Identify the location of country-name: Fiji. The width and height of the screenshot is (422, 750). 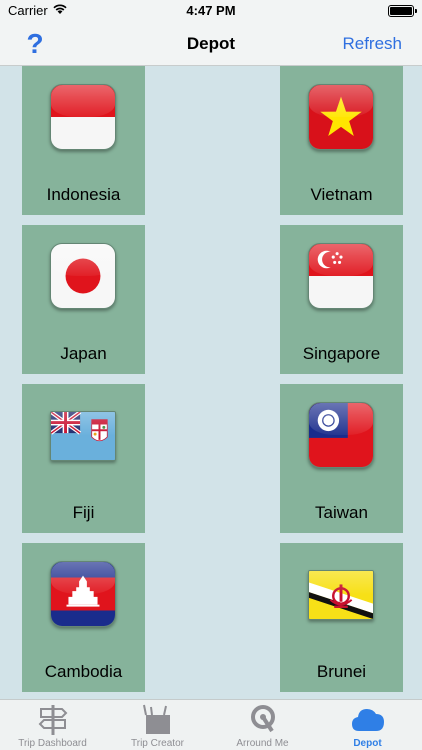
(83, 512).